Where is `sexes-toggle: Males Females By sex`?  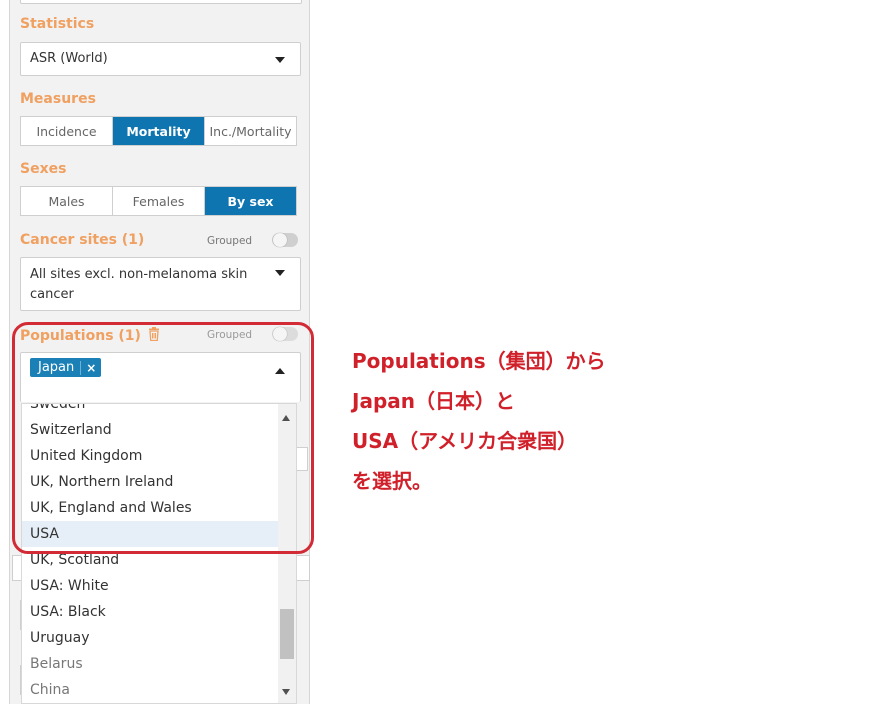 sexes-toggle: Males Females By sex is located at coordinates (158, 201).